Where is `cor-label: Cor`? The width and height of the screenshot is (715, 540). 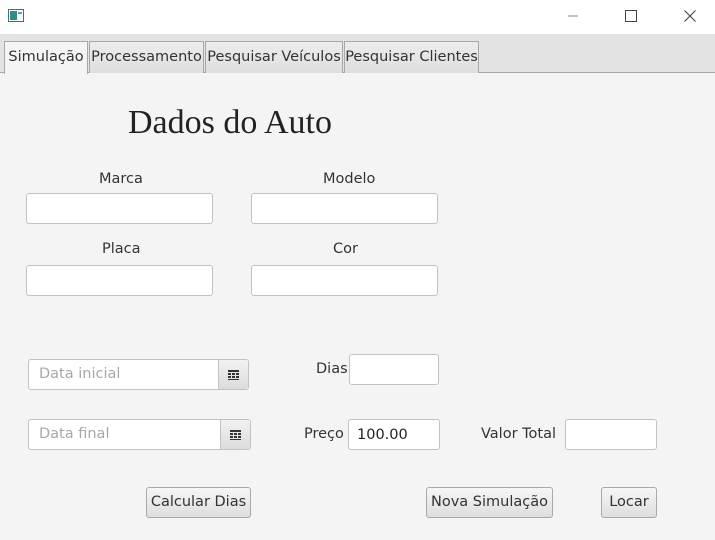
cor-label: Cor is located at coordinates (345, 249).